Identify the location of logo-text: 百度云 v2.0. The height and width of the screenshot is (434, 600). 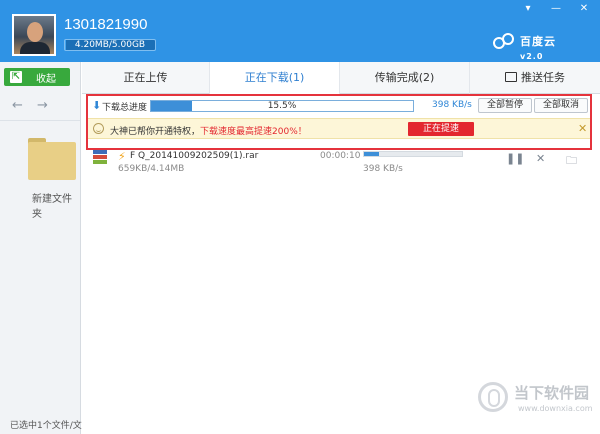
(538, 48).